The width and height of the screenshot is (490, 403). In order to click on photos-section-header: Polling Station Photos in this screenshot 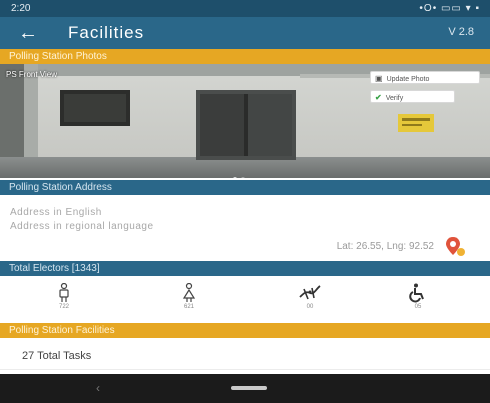, I will do `click(245, 56)`.